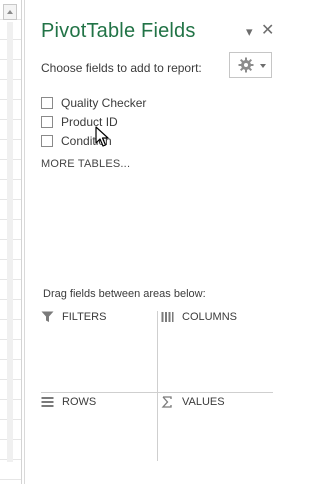 The width and height of the screenshot is (320, 484). I want to click on field-list: Quality Checker Product ID Condition, so click(93, 121).